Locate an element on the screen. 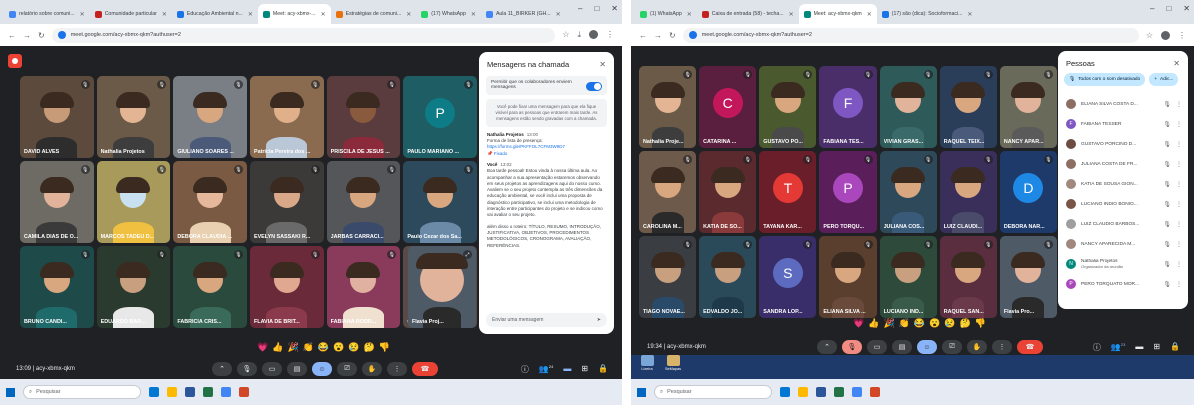  microphone-icon: 🎙 is located at coordinates (247, 369).